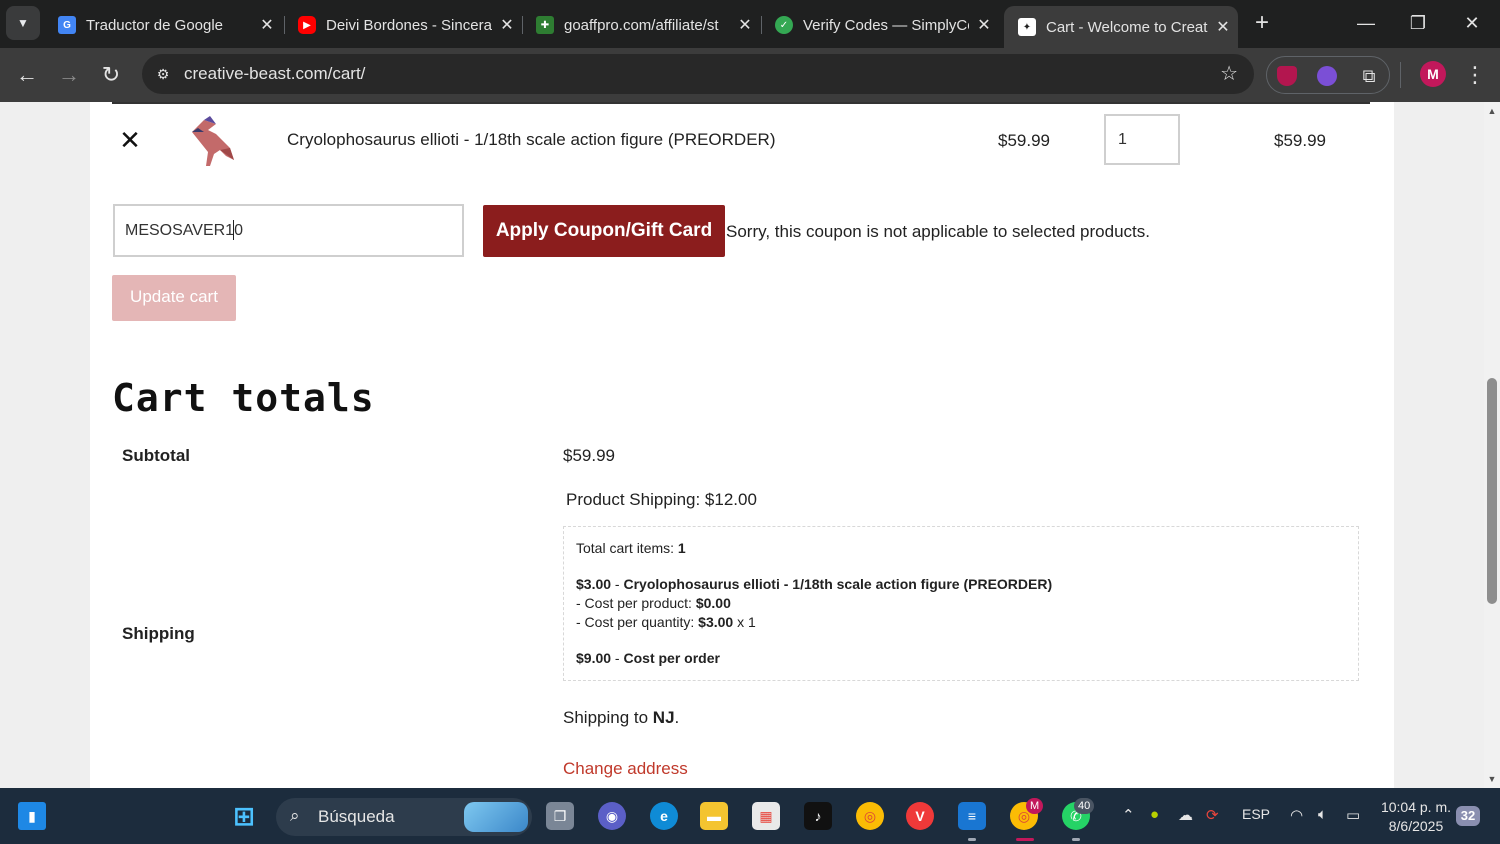  Describe the element at coordinates (1142, 139) in the screenshot. I see `quantity-input` at that location.